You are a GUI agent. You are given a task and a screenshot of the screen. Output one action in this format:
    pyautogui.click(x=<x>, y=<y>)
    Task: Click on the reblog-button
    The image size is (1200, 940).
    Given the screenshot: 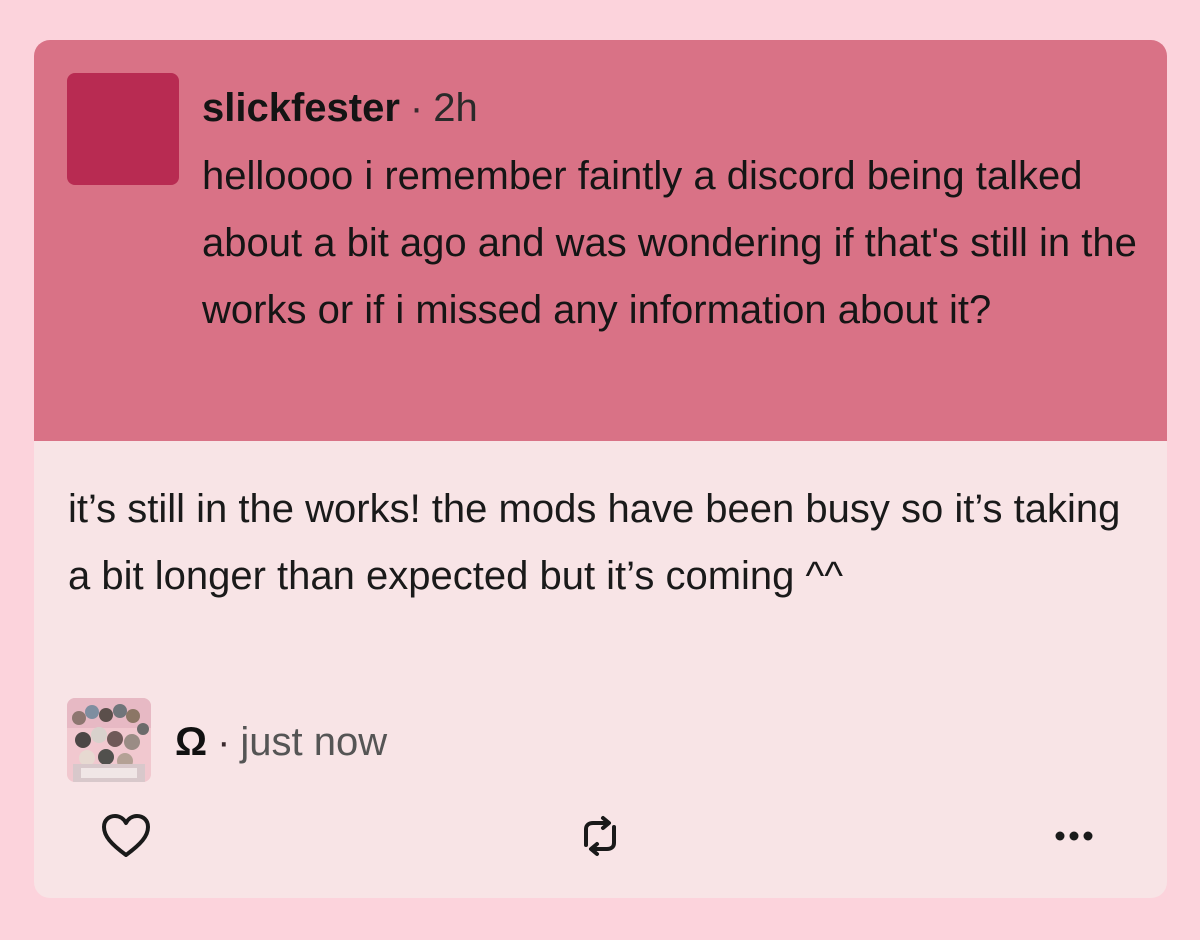 What is the action you would take?
    pyautogui.click(x=600, y=836)
    